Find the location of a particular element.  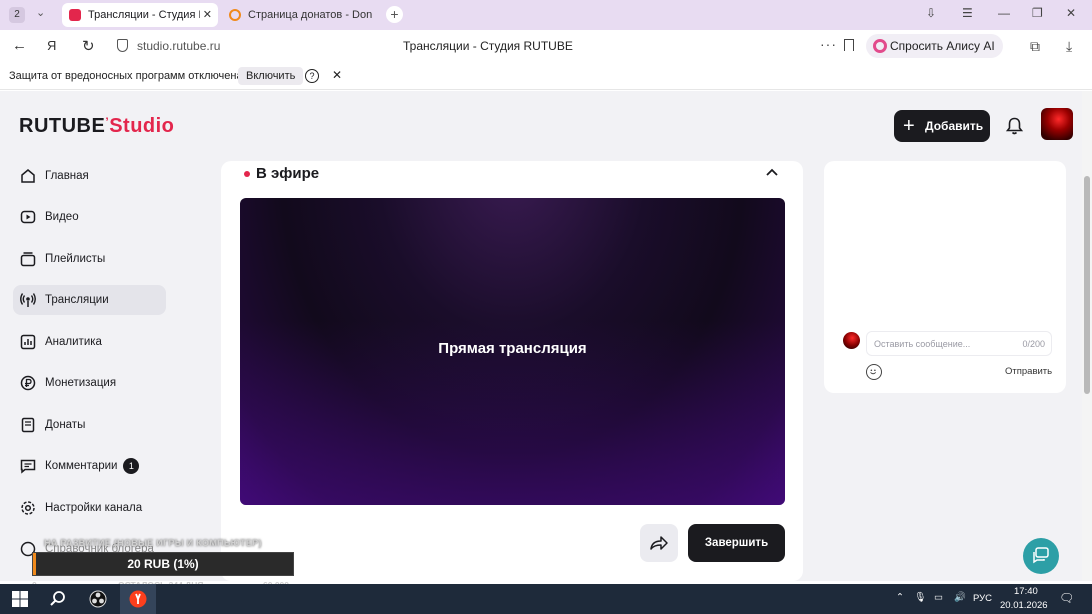

analytics-icon is located at coordinates (28, 342).